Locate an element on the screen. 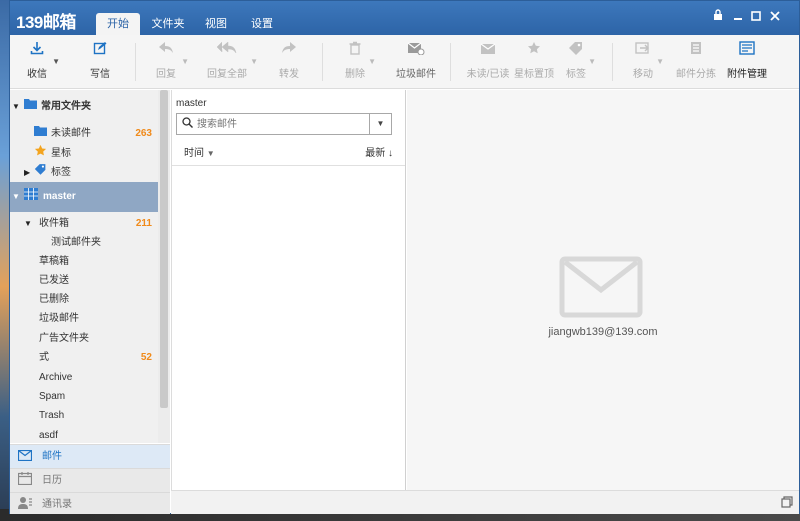  reply-all-button: 回复全部 ▼ is located at coordinates (232, 60).